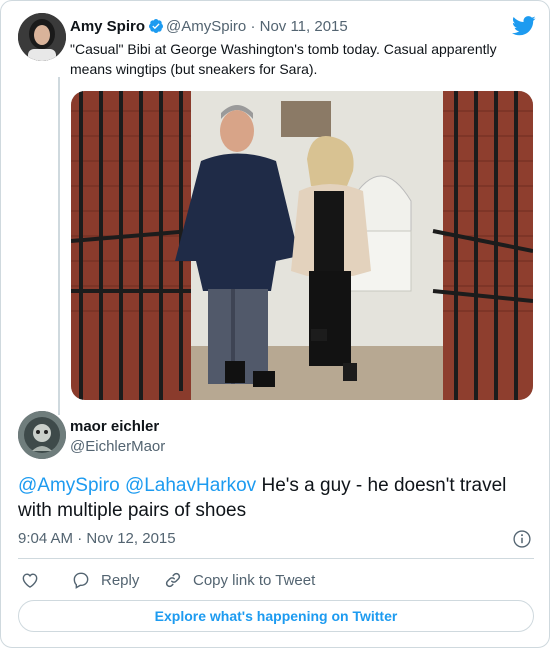 The image size is (550, 648). Describe the element at coordinates (276, 558) in the screenshot. I see `divider` at that location.